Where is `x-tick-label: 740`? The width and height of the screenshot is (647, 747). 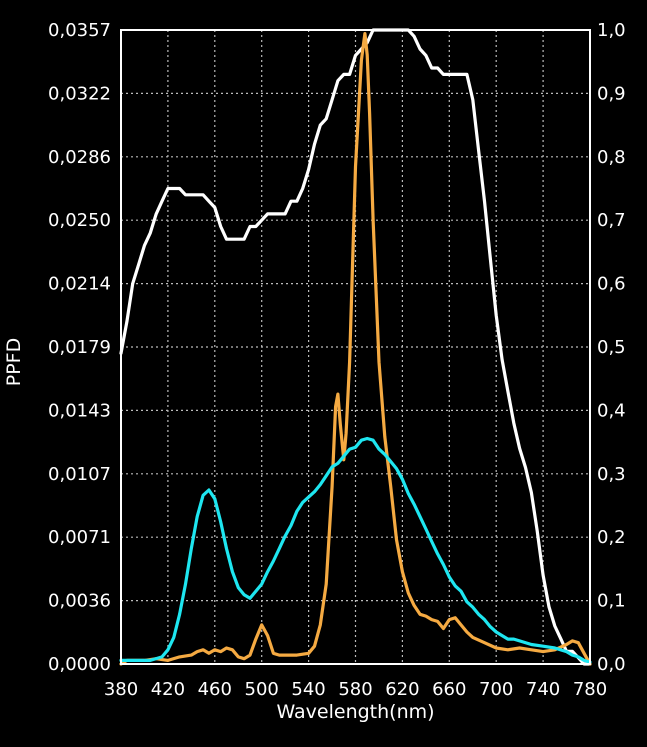 x-tick-label: 740 is located at coordinates (543, 689).